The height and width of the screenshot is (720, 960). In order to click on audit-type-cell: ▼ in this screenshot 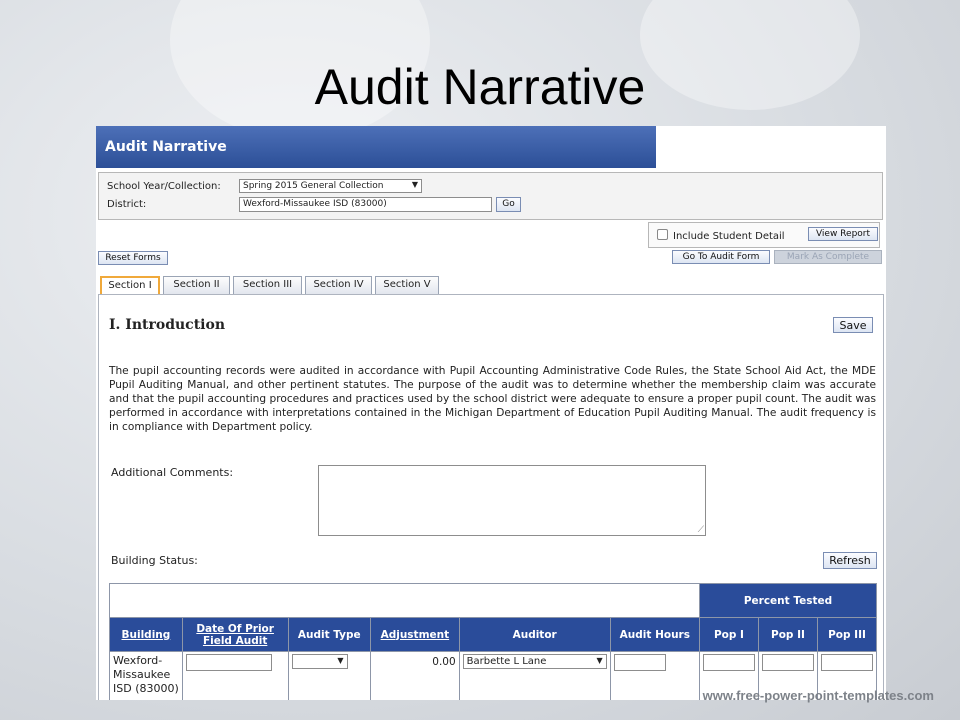, I will do `click(329, 675)`.